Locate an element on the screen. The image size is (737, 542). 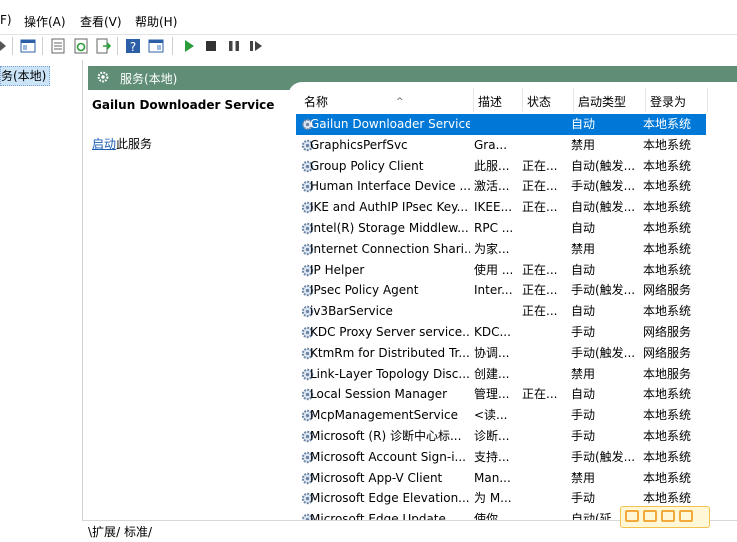
column-header-logon: 登录为 is located at coordinates (677, 100).